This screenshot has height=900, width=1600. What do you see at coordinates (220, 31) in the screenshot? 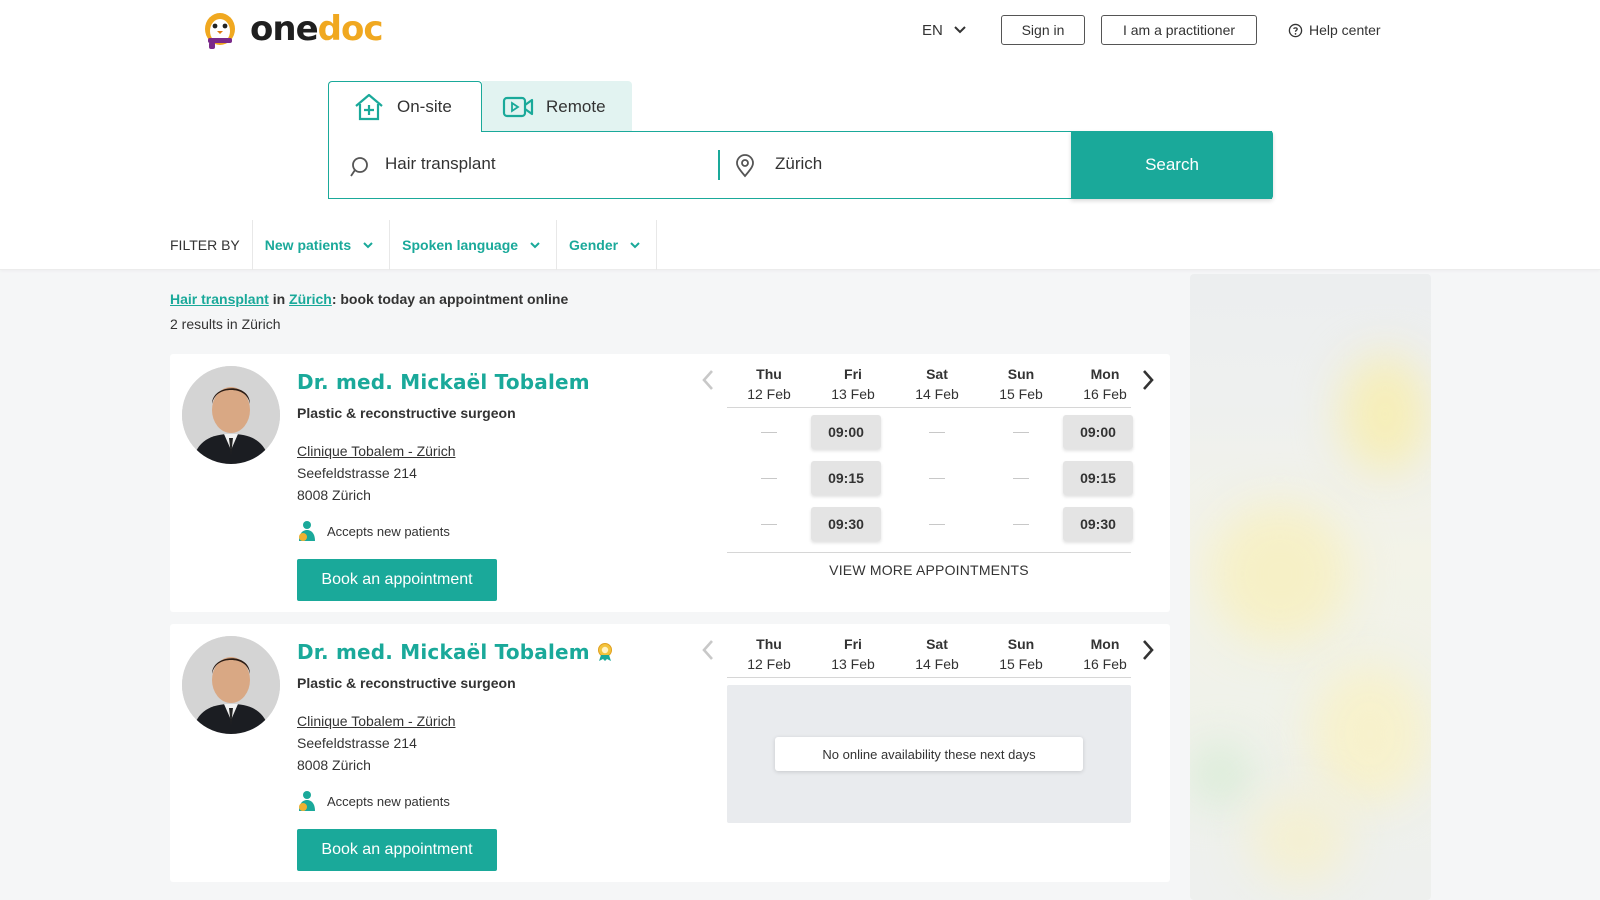
I see `penguin-mascot-icon` at bounding box center [220, 31].